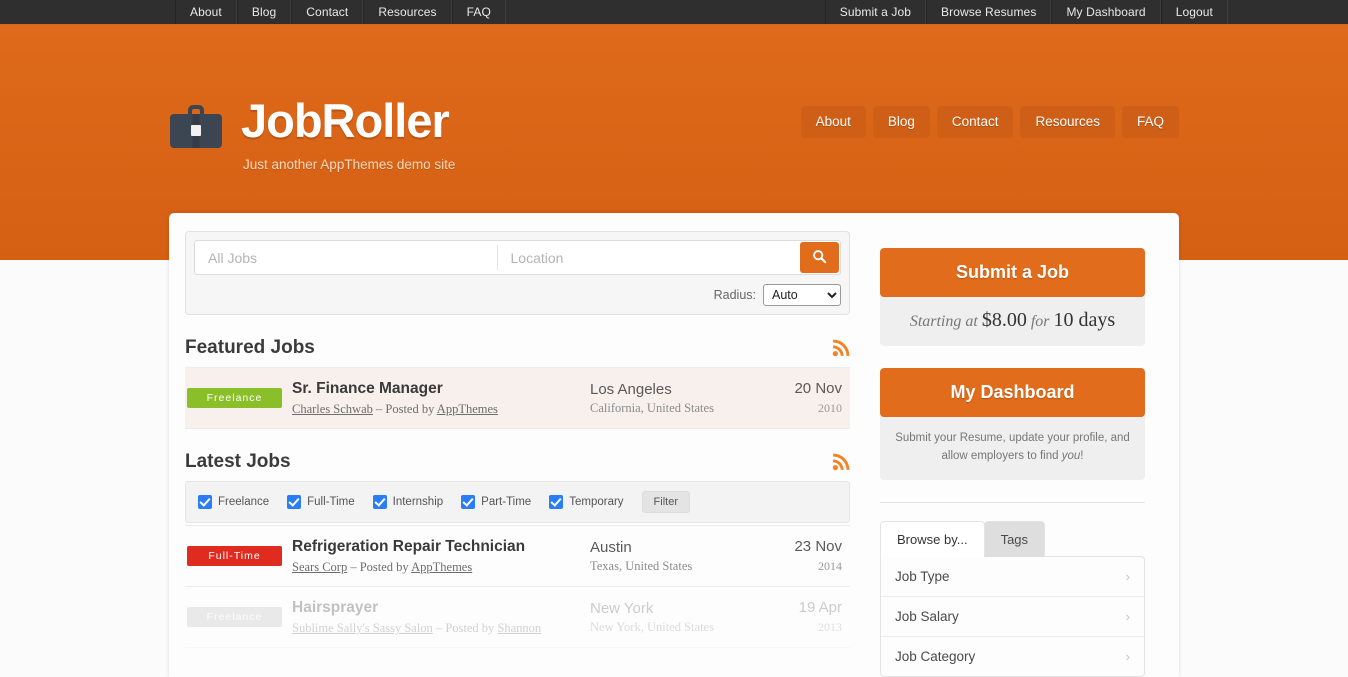 Image resolution: width=1348 pixels, height=677 pixels. Describe the element at coordinates (922, 576) in the screenshot. I see `browse-label-job-type: Job Type` at that location.